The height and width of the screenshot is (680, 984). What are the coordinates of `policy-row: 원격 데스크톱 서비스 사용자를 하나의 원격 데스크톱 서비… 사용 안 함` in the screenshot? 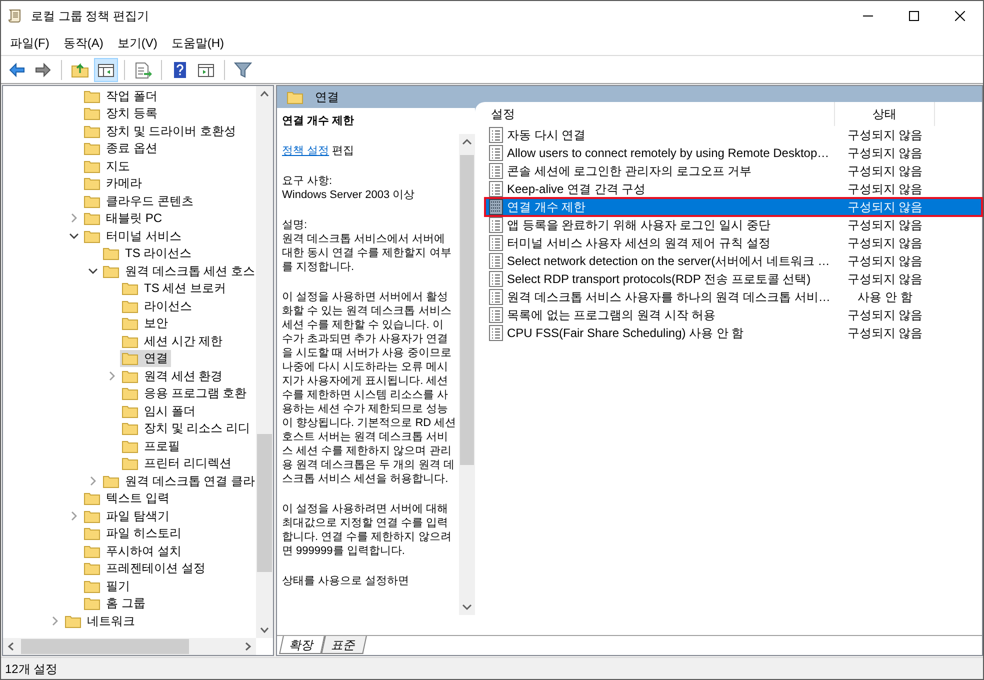 It's located at (733, 297).